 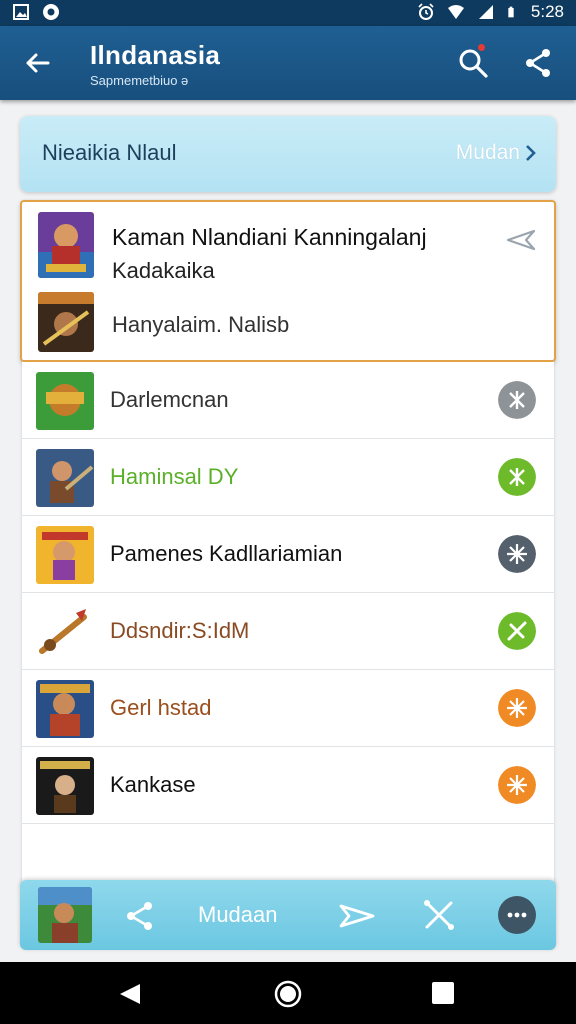 I want to click on list-item: Haminsal DY, so click(x=288, y=477).